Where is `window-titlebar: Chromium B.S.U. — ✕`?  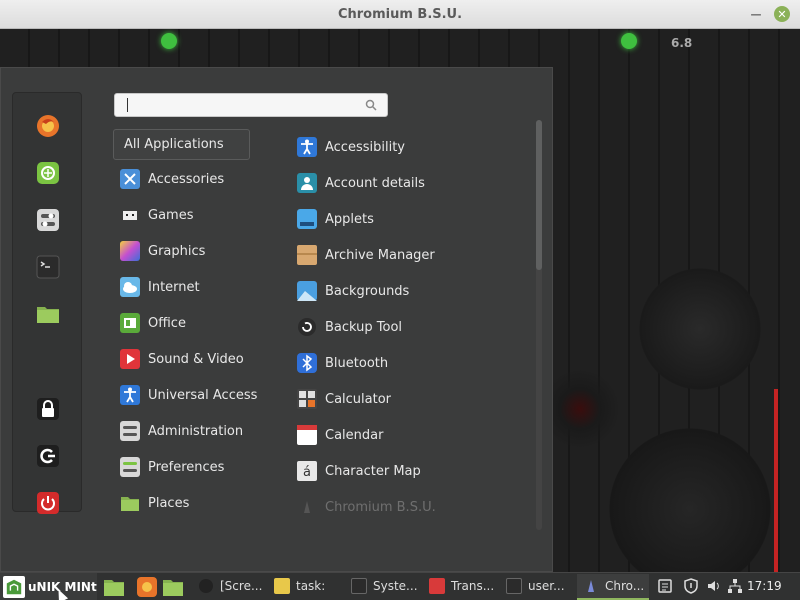 window-titlebar: Chromium B.S.U. — ✕ is located at coordinates (400, 14).